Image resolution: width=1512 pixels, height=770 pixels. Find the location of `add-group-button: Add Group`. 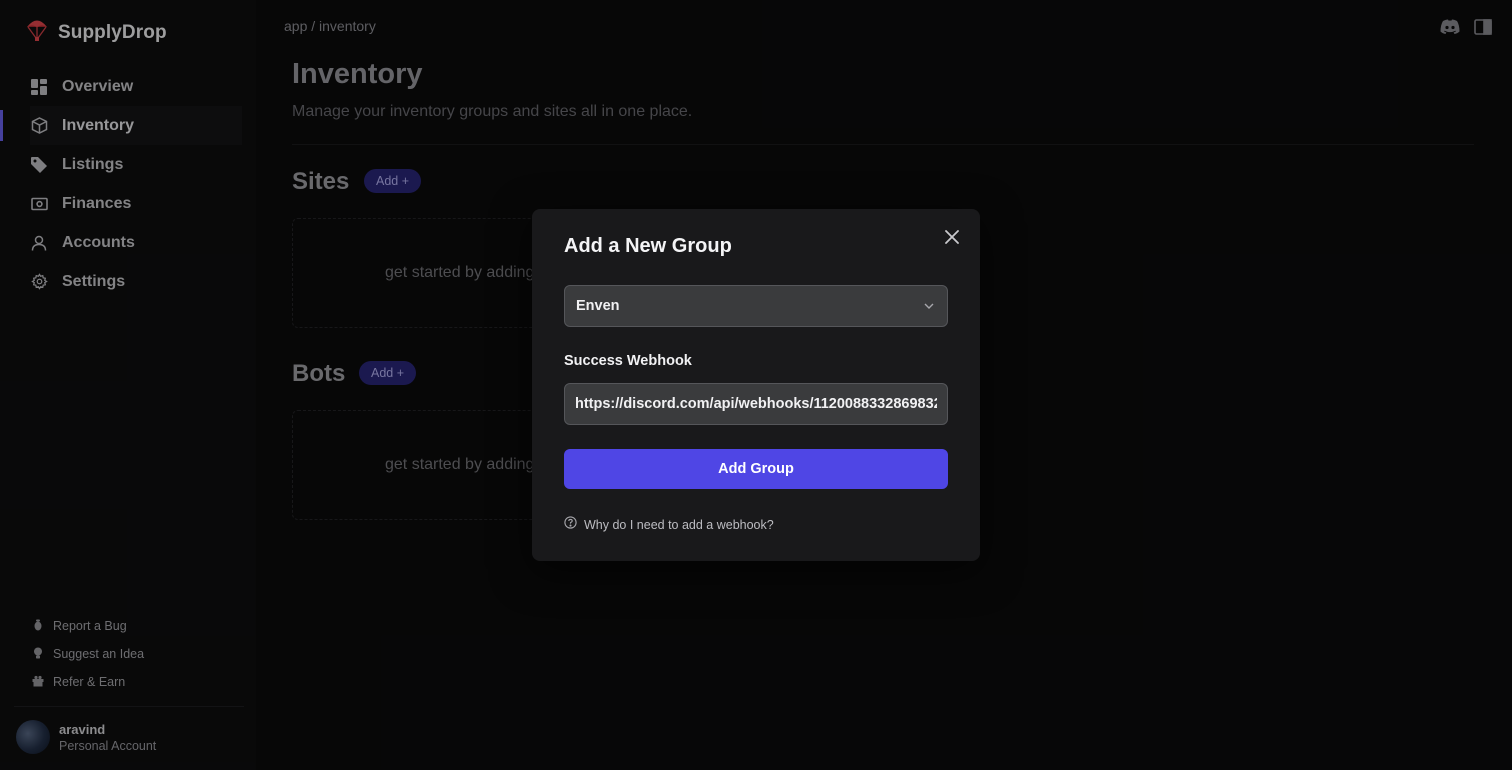

add-group-button: Add Group is located at coordinates (756, 469).